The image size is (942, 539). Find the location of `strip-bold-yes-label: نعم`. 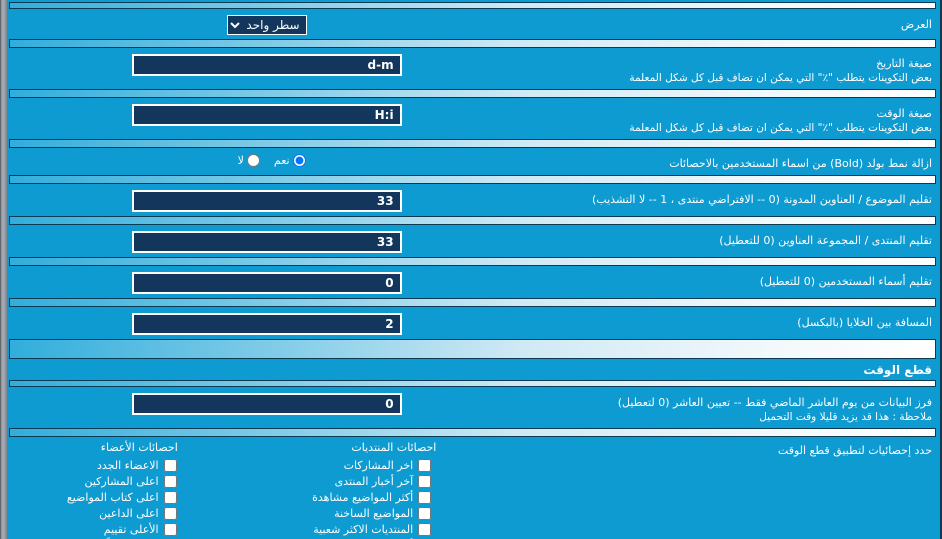

strip-bold-yes-label: نعم is located at coordinates (281, 160).